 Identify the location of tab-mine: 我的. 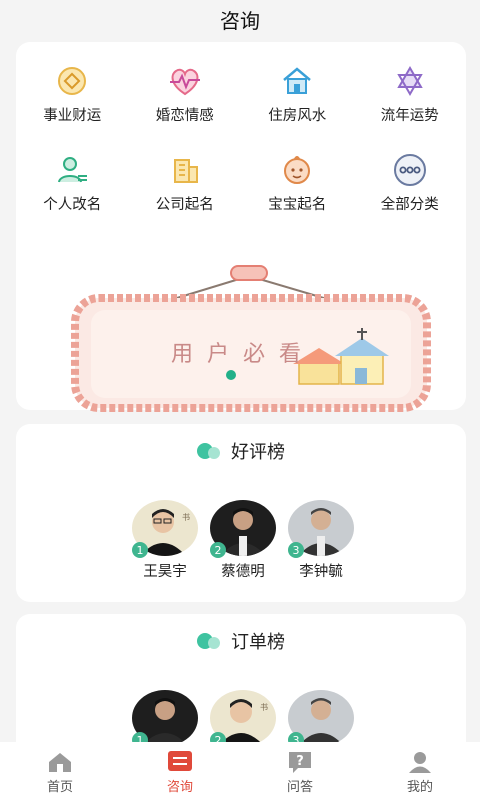
(420, 771).